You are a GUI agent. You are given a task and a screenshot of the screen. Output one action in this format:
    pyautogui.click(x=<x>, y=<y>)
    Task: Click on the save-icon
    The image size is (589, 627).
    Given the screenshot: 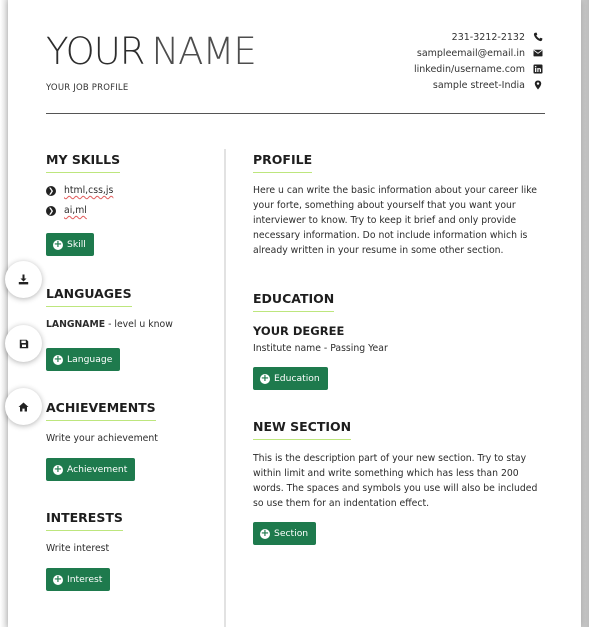 What is the action you would take?
    pyautogui.click(x=24, y=343)
    